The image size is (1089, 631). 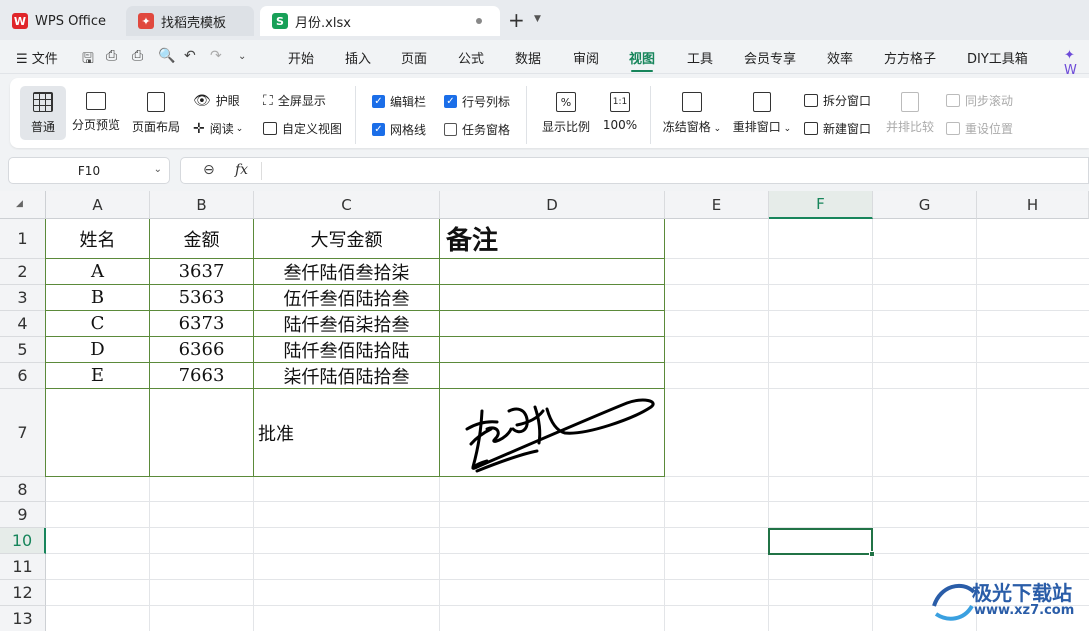 What do you see at coordinates (60, 21) in the screenshot?
I see `tab-wps-office: W WPS Office` at bounding box center [60, 21].